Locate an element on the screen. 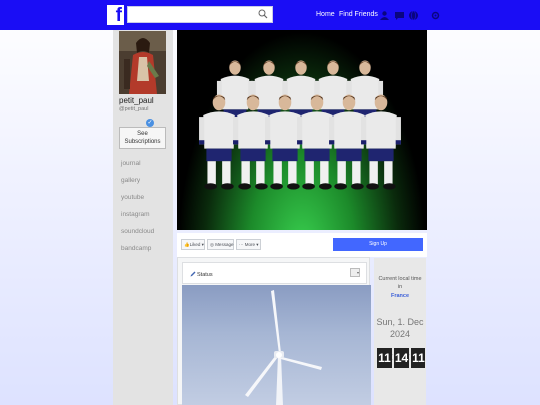 This screenshot has height=405, width=540. local-time-country: France is located at coordinates (400, 296).